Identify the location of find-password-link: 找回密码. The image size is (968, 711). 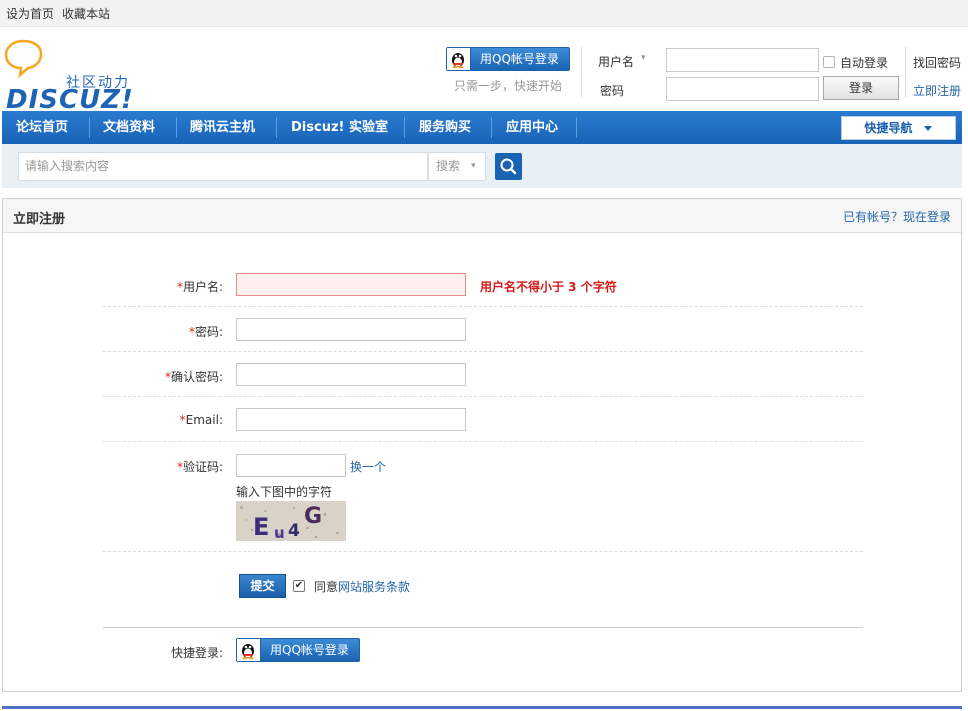
(937, 62).